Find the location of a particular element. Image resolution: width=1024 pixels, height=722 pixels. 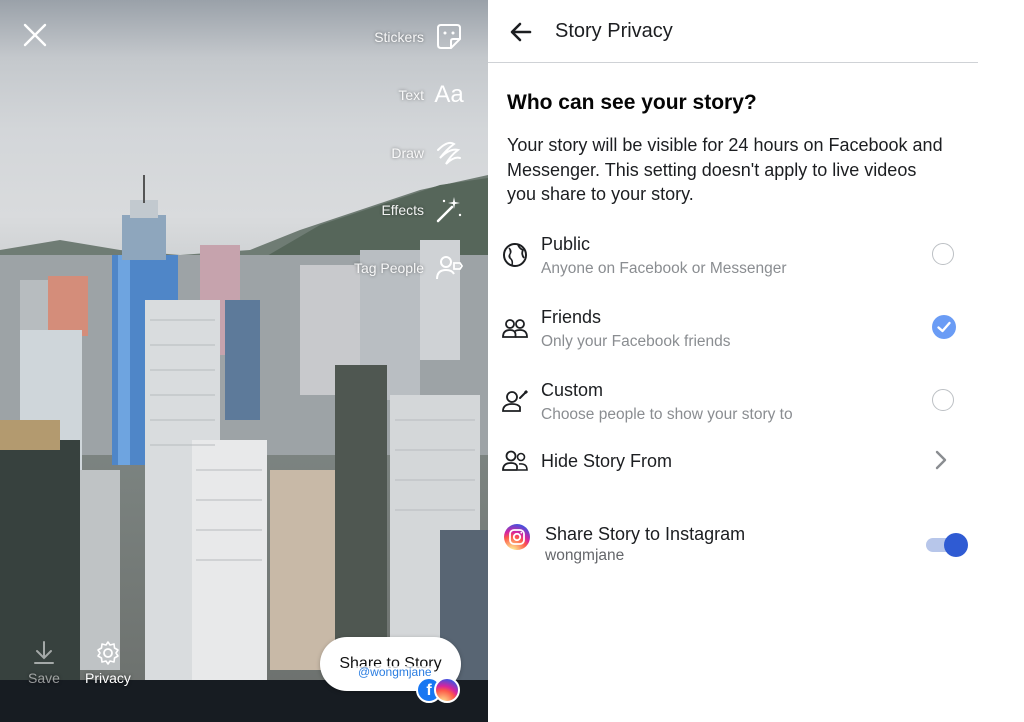

effects-label: Effects is located at coordinates (402, 210).